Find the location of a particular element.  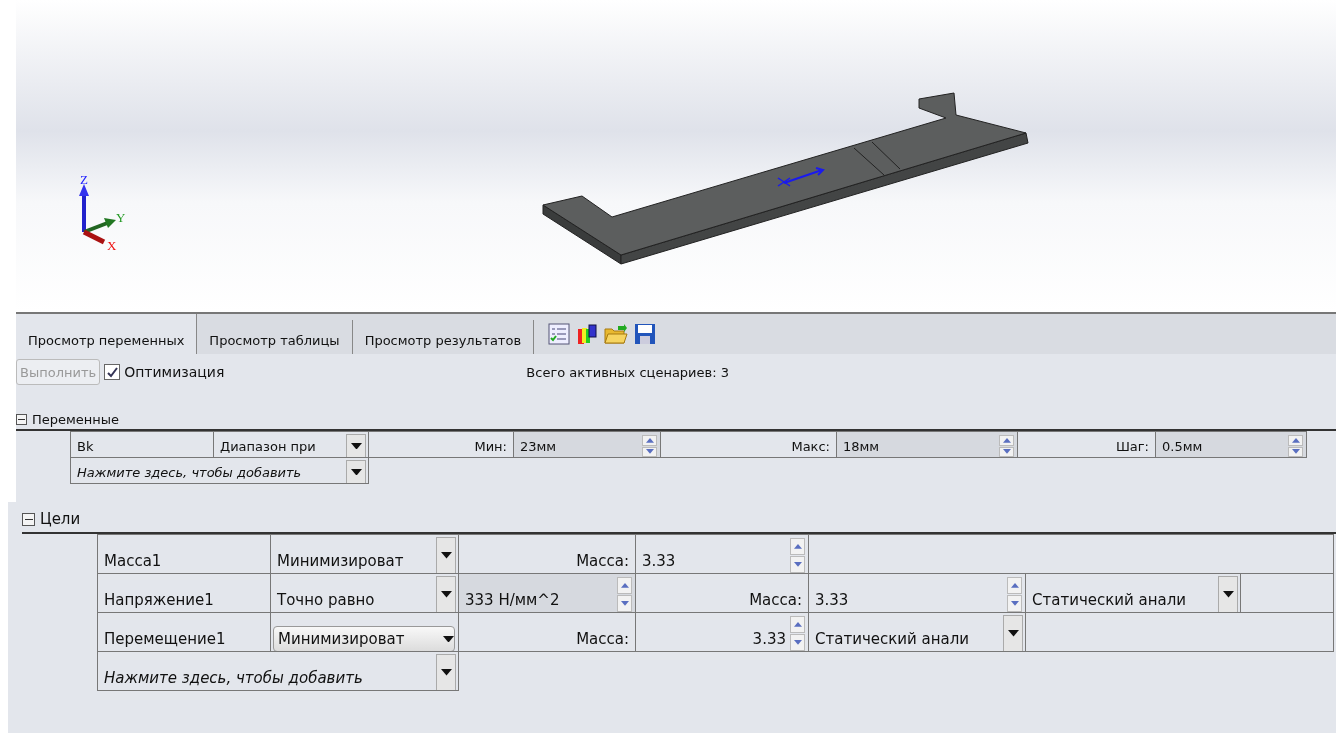

save-icon is located at coordinates (645, 334).